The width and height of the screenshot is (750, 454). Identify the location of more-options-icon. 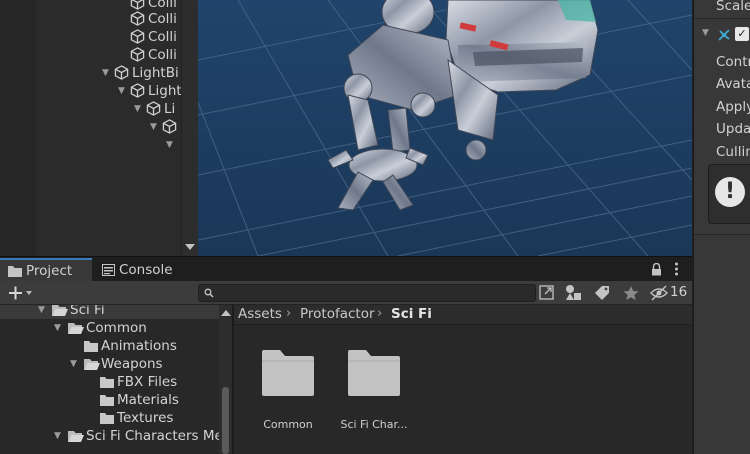
(676, 269).